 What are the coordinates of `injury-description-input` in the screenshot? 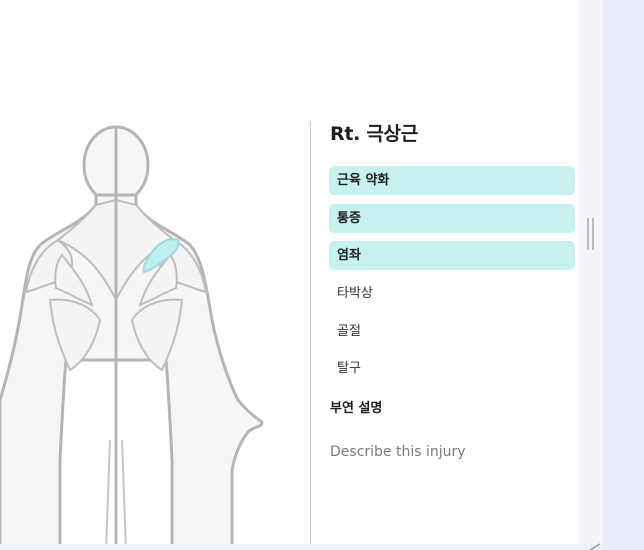 It's located at (450, 452).